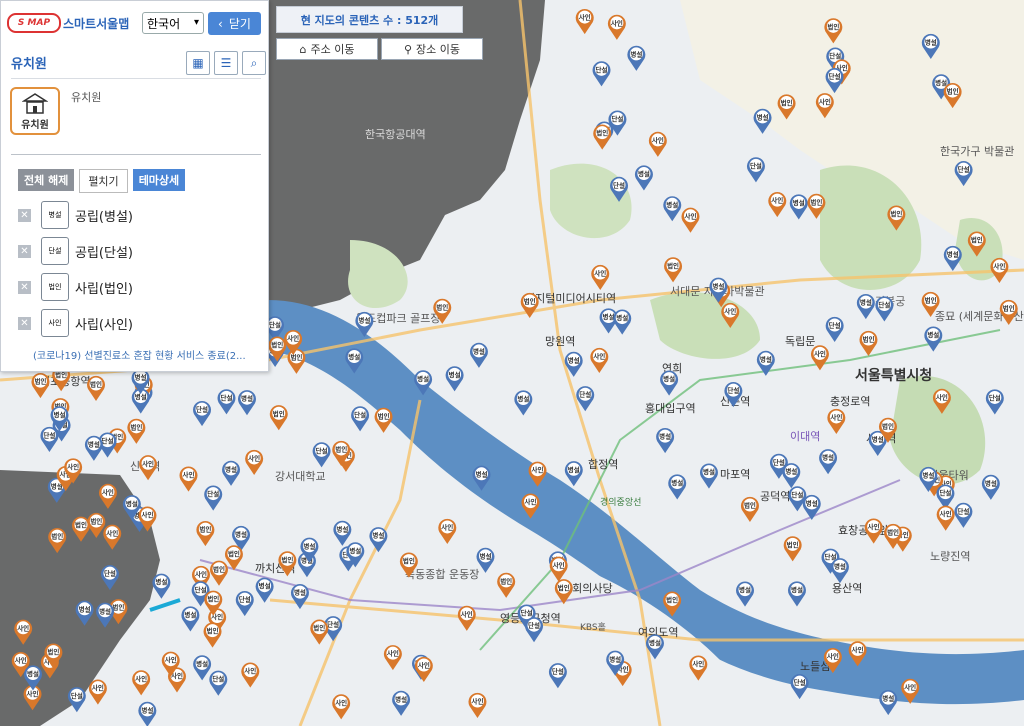 Image resolution: width=1024 pixels, height=726 pixels. What do you see at coordinates (670, 408) in the screenshot?
I see `label-hongdae: 홍대입구역` at bounding box center [670, 408].